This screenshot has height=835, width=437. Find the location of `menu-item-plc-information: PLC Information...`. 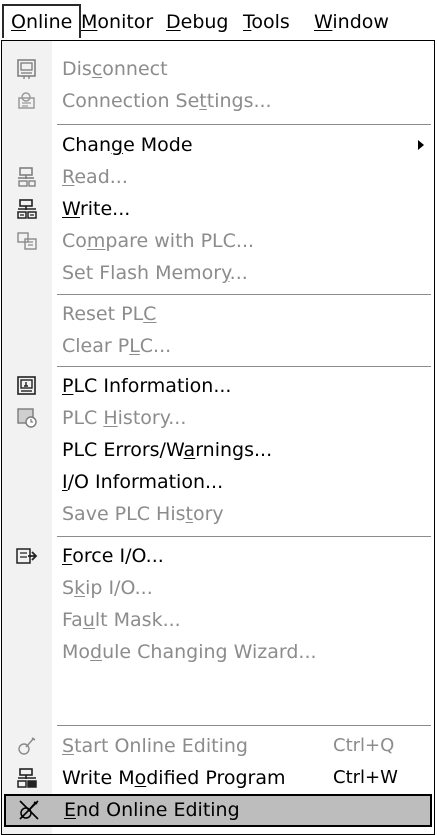

menu-item-plc-information: PLC Information... is located at coordinates (218, 386).